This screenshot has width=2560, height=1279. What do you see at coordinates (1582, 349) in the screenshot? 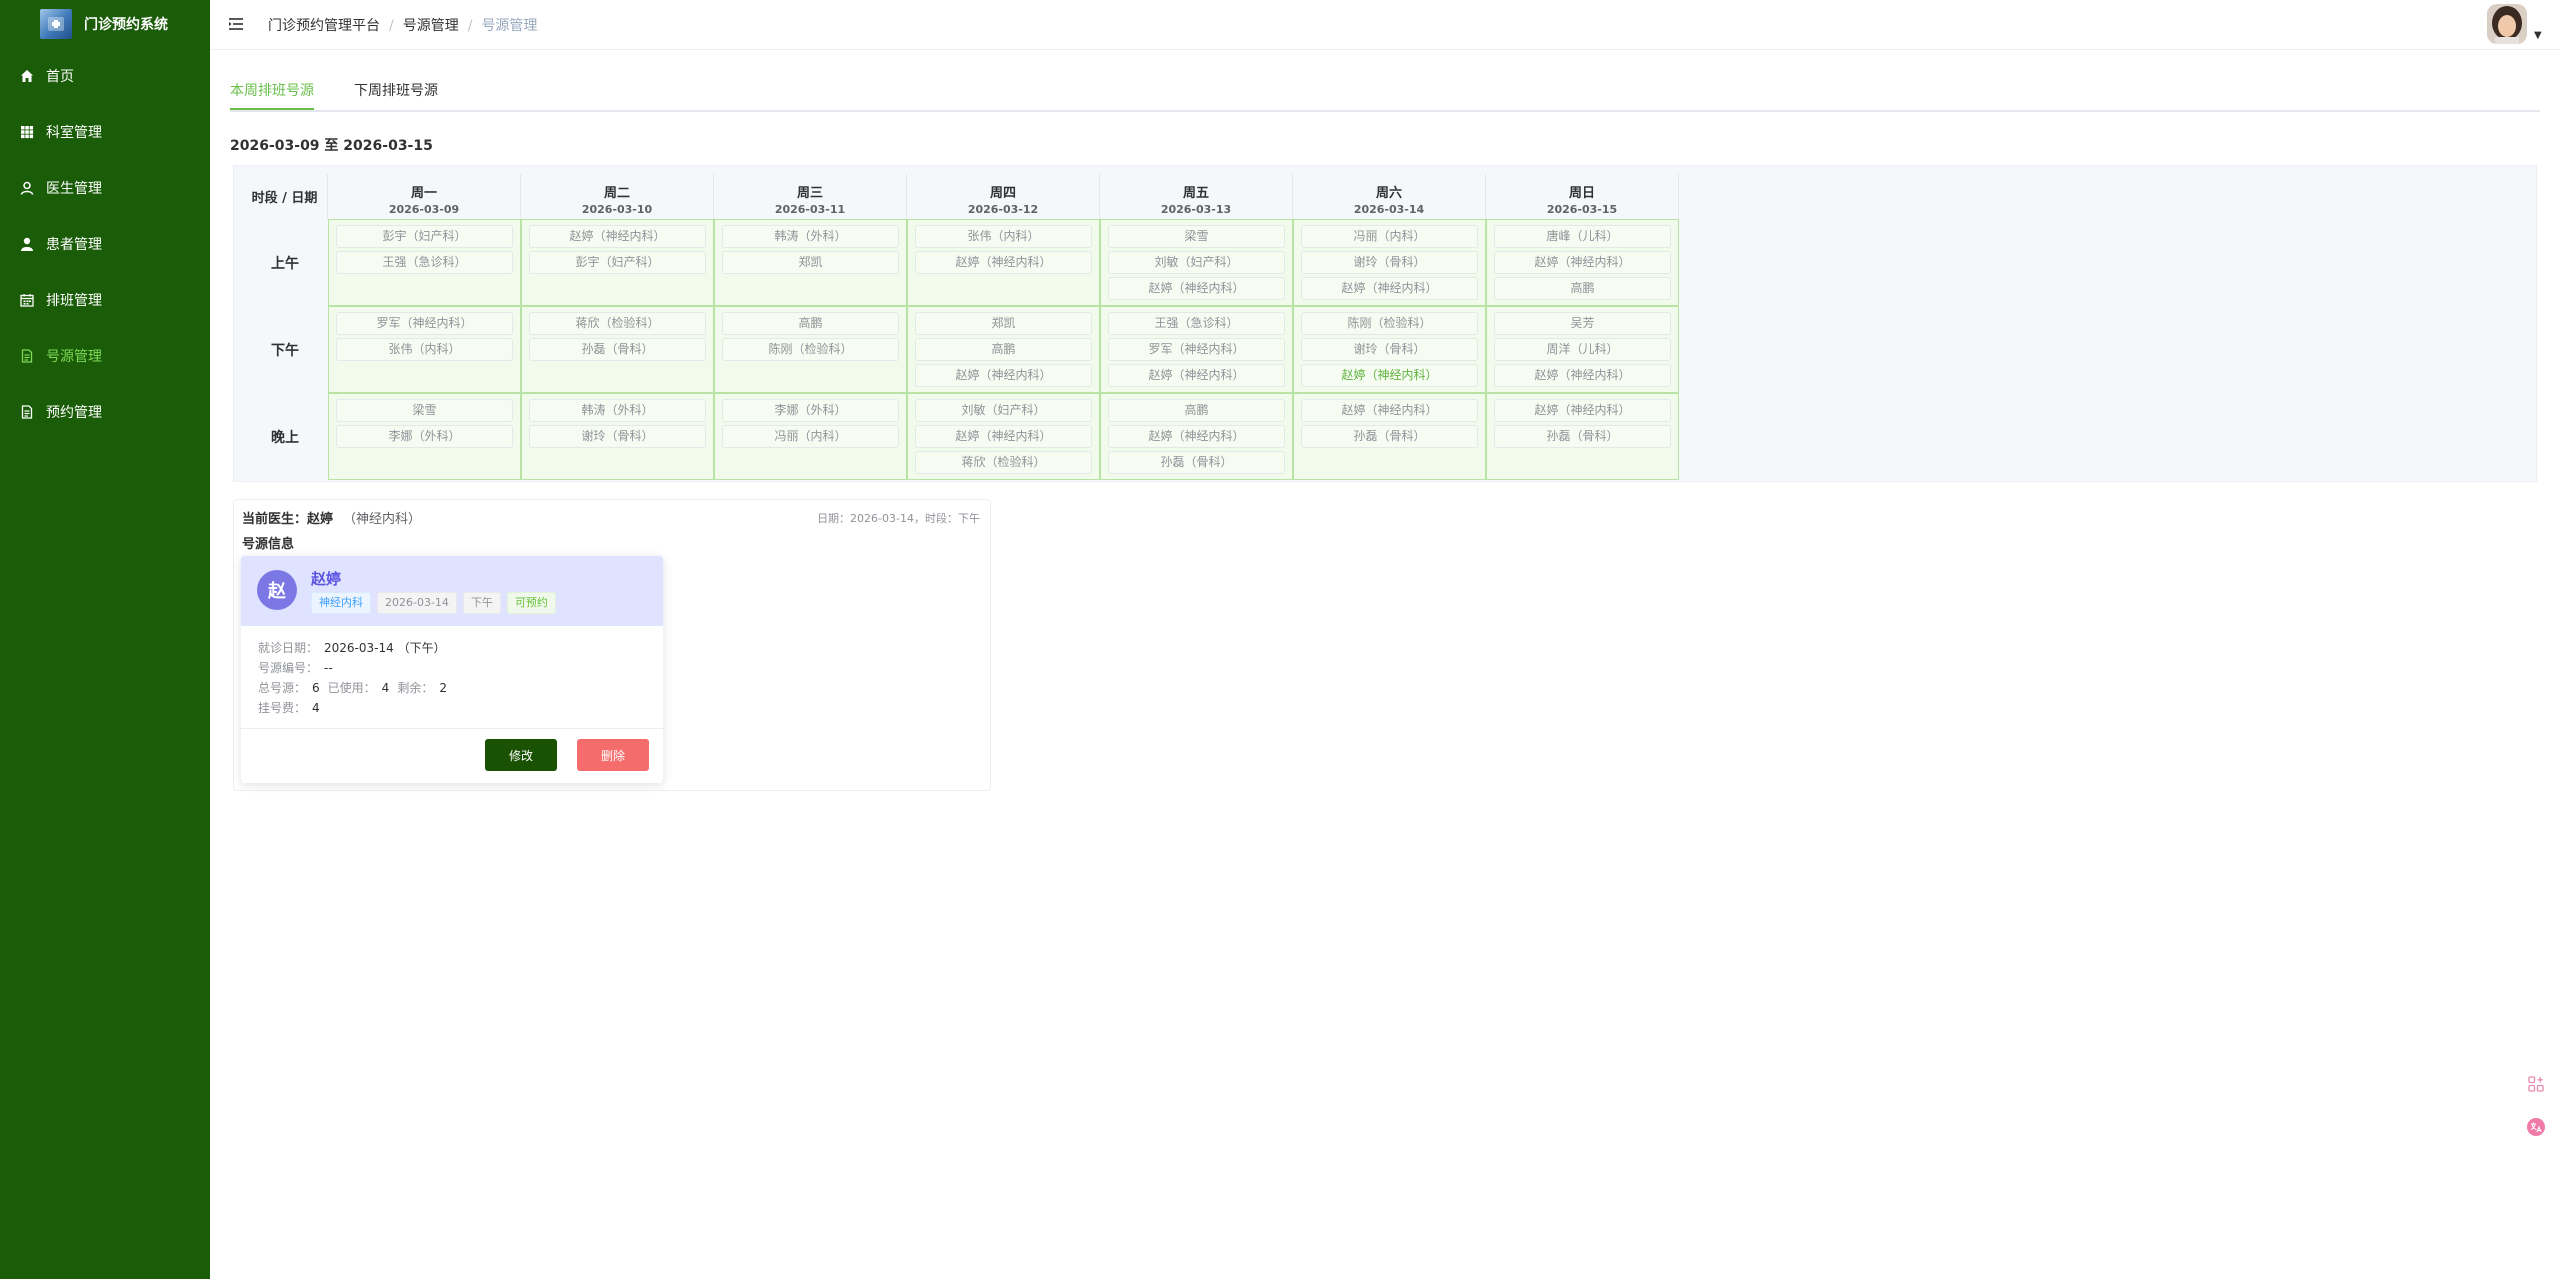
I see `schedule-slot: 周洋（儿科）` at bounding box center [1582, 349].